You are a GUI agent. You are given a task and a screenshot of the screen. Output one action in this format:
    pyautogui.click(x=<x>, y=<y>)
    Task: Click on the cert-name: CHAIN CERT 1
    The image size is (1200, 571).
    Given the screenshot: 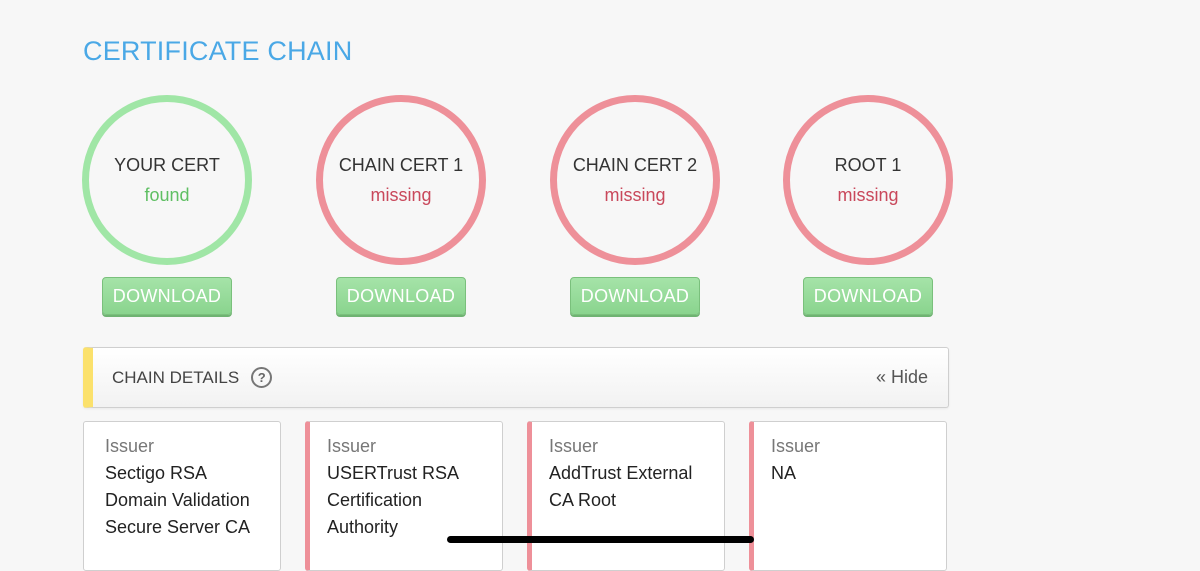 What is the action you would take?
    pyautogui.click(x=401, y=165)
    